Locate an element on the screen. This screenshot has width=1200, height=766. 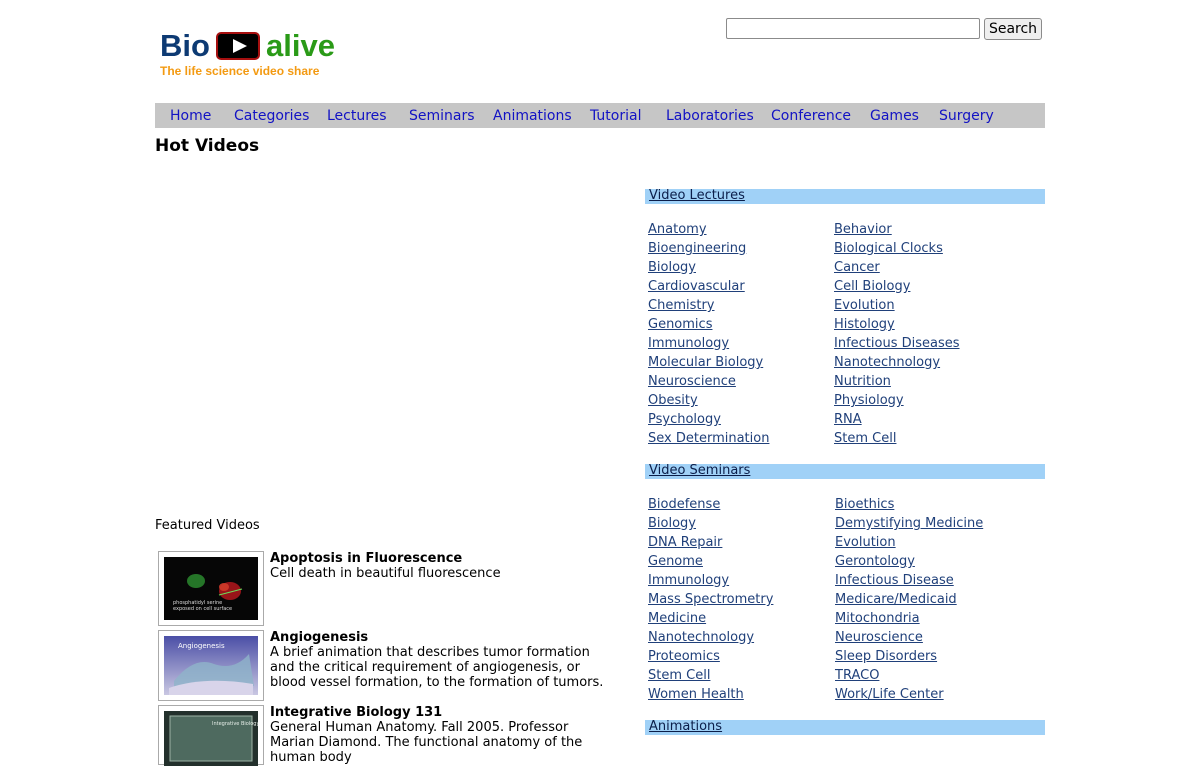
logo-tagline: The life science video share is located at coordinates (240, 71).